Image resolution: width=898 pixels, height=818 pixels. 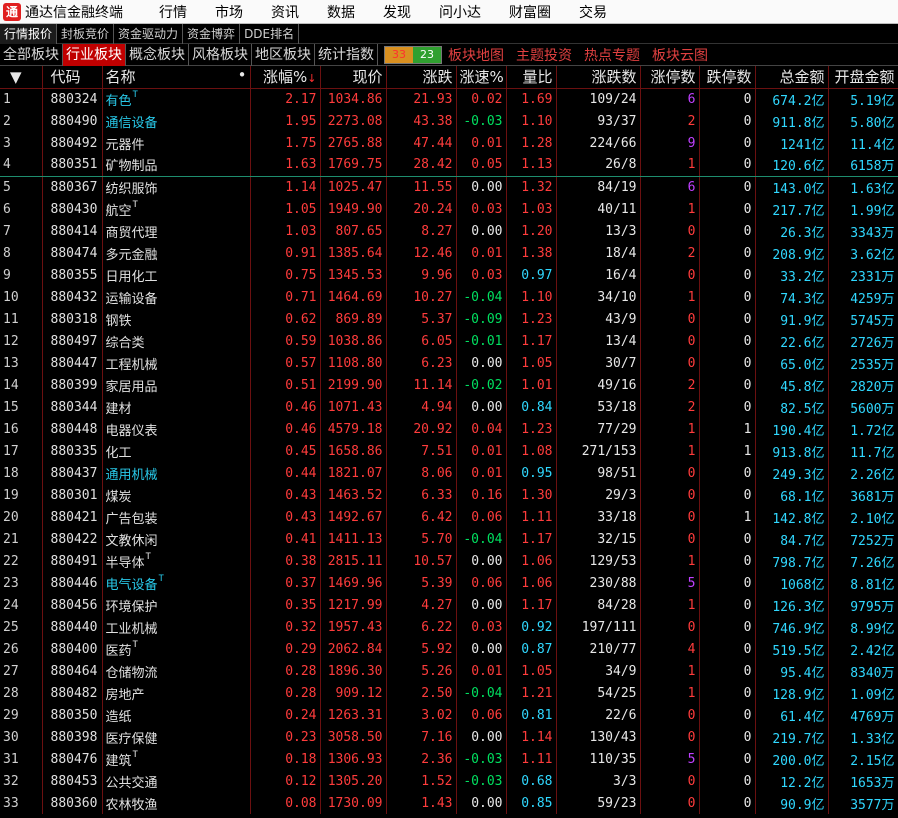 What do you see at coordinates (397, 12) in the screenshot?
I see `menu-discover: 发现` at bounding box center [397, 12].